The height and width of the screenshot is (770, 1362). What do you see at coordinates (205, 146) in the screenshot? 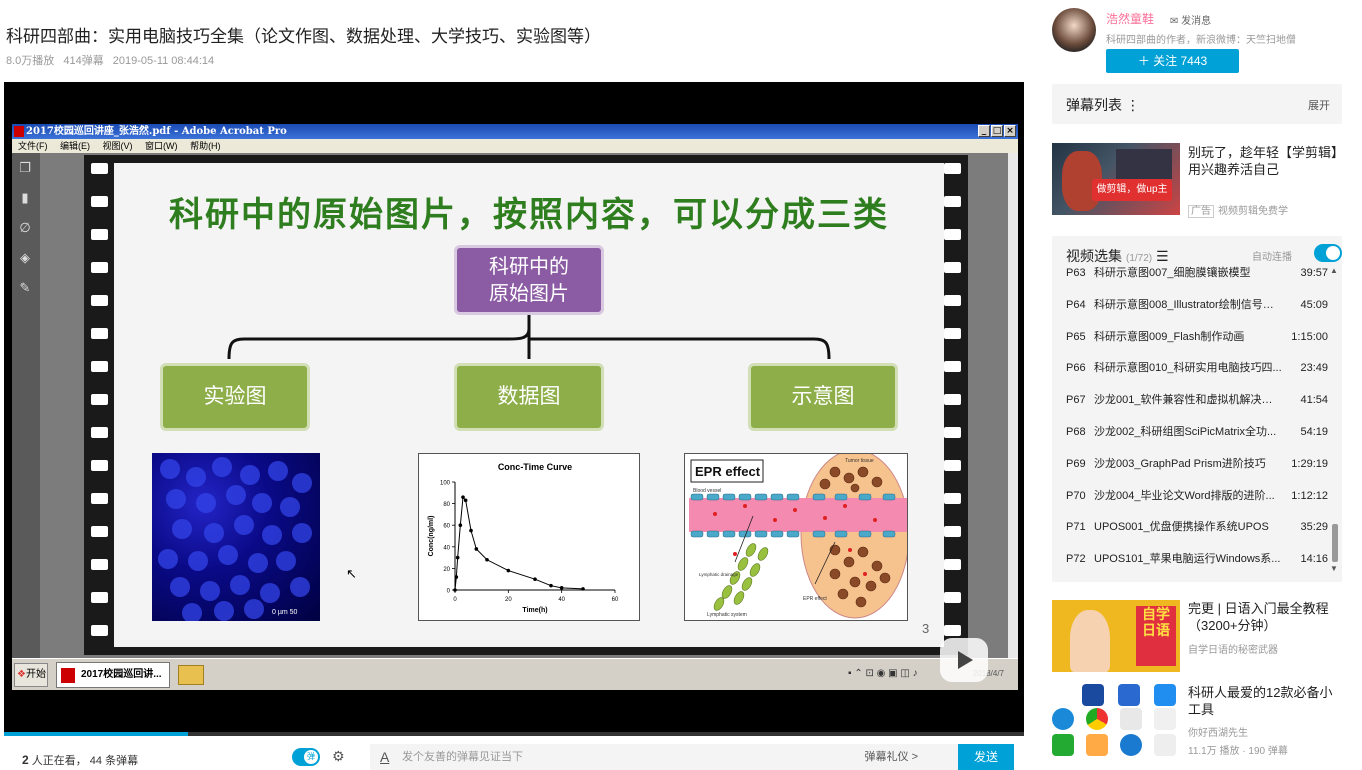
I see `menu-help: 帮助(H)` at bounding box center [205, 146].